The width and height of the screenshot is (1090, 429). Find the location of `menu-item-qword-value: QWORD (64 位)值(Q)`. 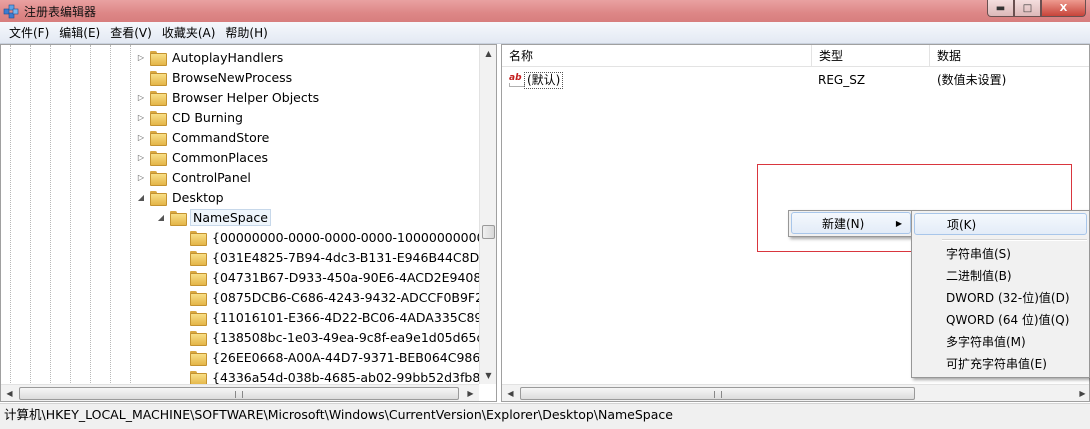

menu-item-qword-value: QWORD (64 位)值(Q) is located at coordinates (1000, 320).